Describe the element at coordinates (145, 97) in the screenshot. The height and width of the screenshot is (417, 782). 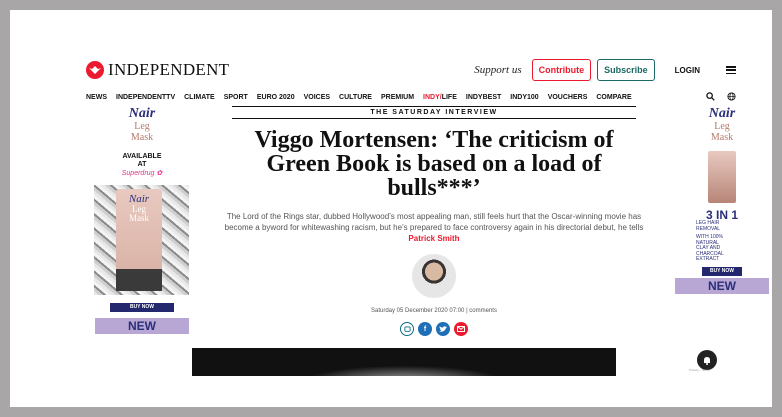
I see `nav-item-independenttv: INDEPENDENTTV` at that location.